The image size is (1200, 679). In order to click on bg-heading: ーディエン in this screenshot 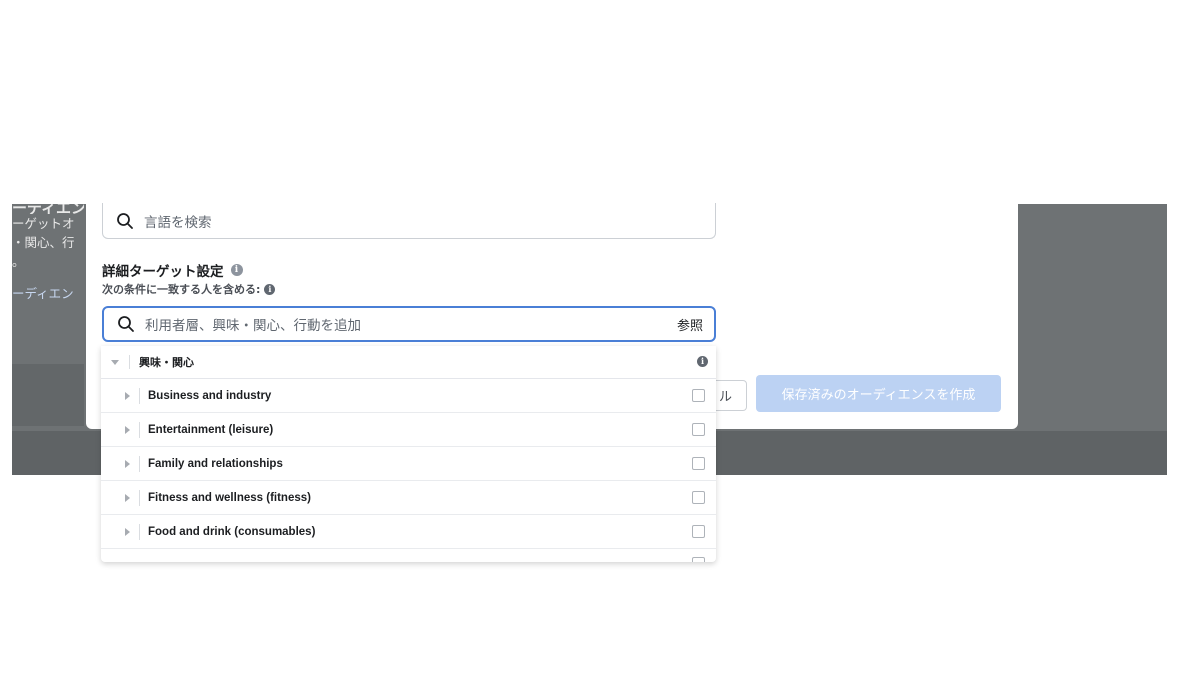, I will do `click(48, 209)`.